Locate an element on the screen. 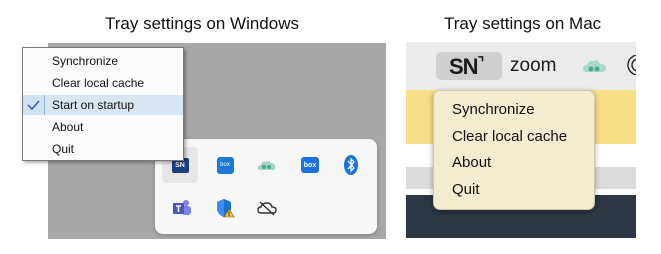 The image size is (661, 254). cloud-tray-icon is located at coordinates (267, 165).